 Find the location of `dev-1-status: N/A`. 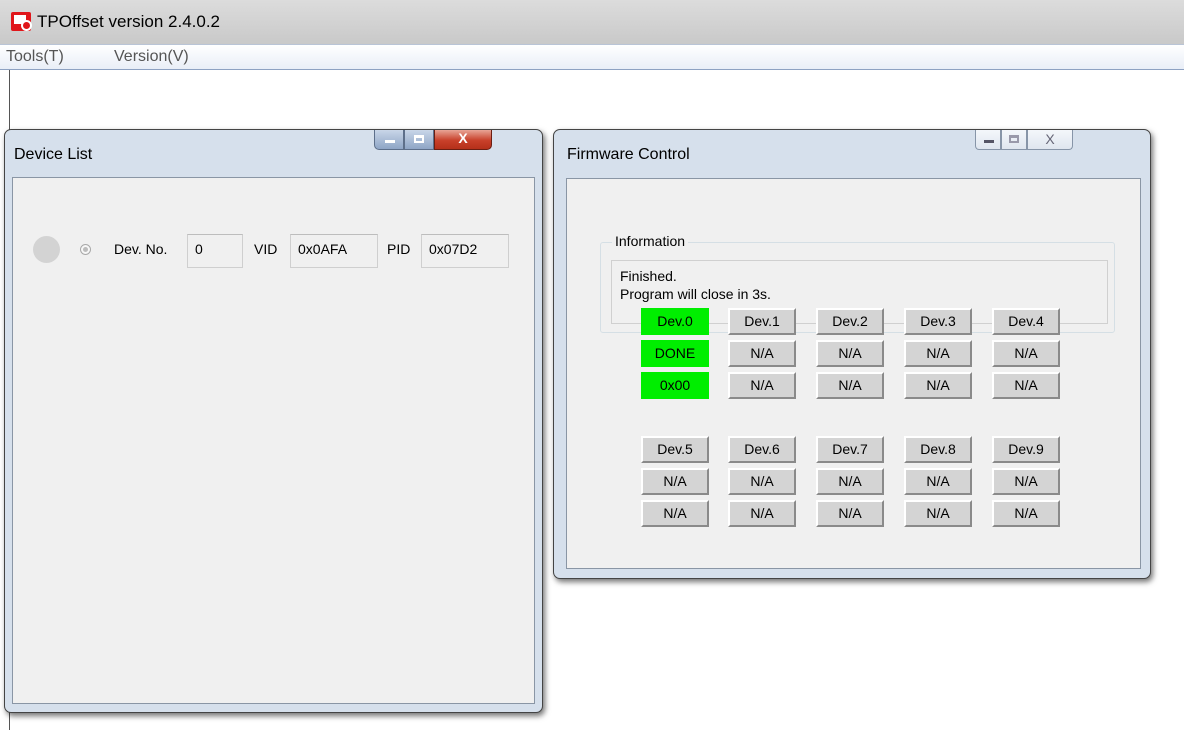

dev-1-status: N/A is located at coordinates (762, 353).